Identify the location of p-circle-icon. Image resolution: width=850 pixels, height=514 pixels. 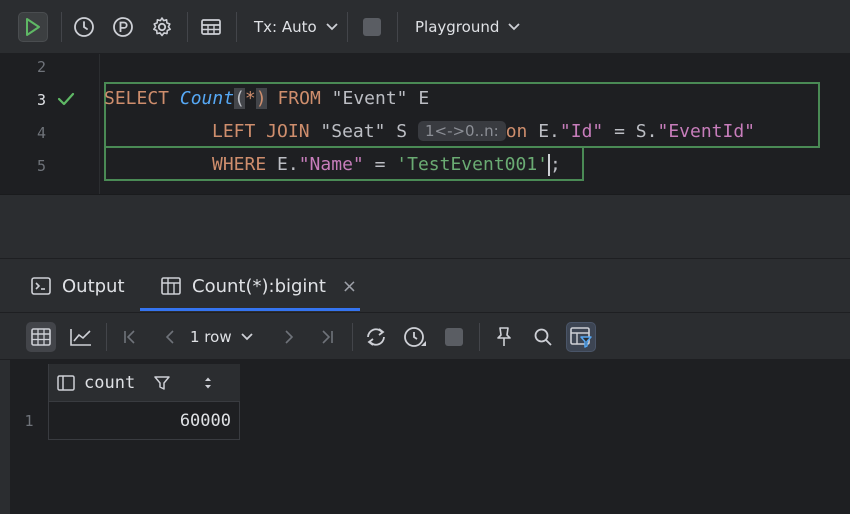
(123, 27).